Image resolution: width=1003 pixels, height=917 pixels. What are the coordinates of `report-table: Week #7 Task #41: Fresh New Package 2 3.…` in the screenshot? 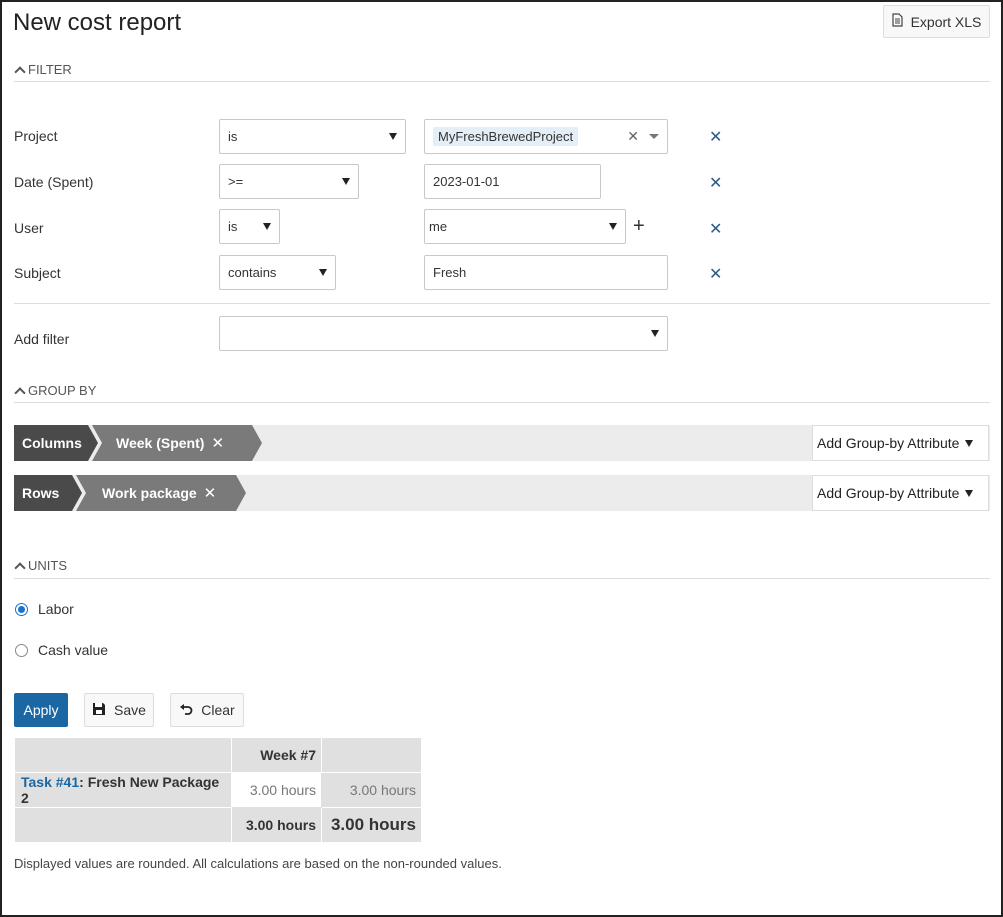 It's located at (218, 790).